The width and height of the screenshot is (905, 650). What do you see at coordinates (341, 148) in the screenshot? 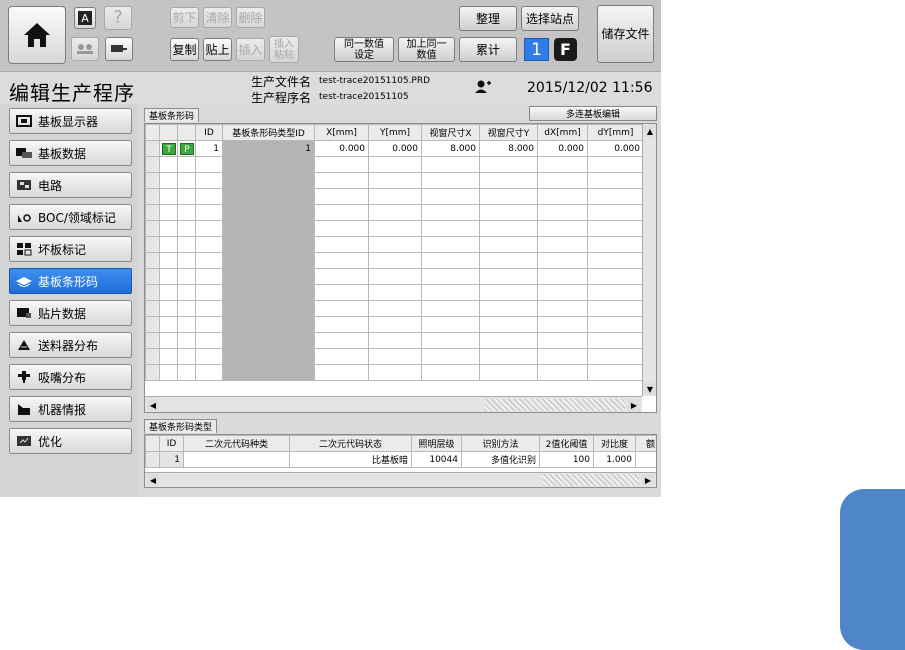
I see `x-cell: 0.000` at bounding box center [341, 148].